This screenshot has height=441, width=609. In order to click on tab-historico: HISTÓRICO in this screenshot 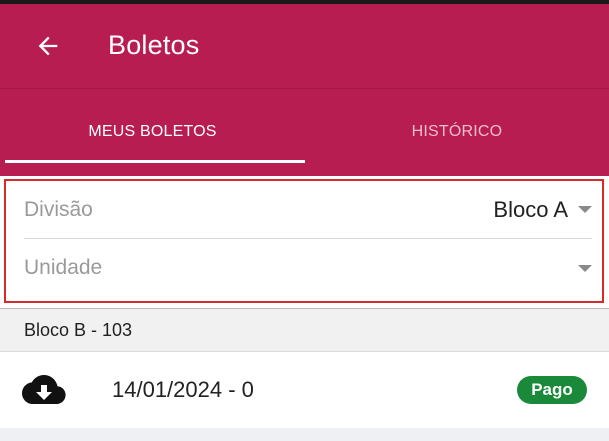, I will do `click(457, 132)`.